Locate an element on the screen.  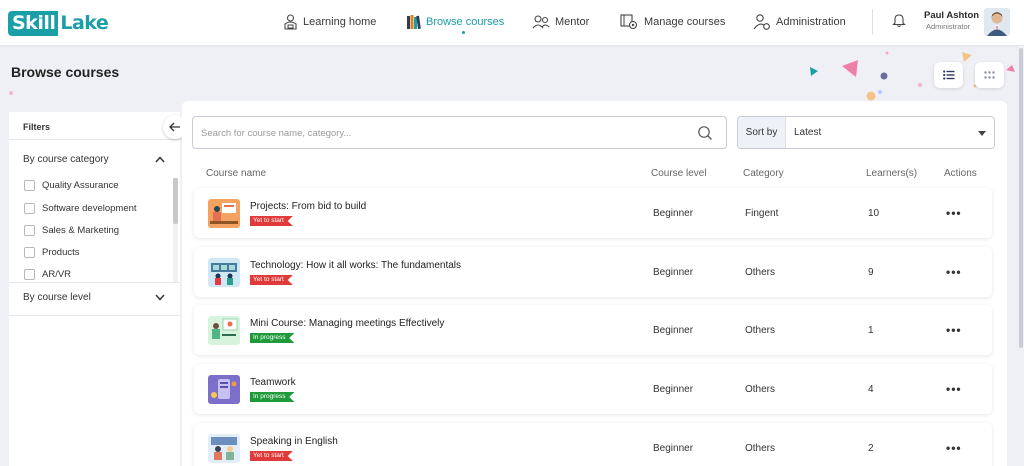
filter-category-sales-marketing: Sales & Marketing is located at coordinates (71, 230).